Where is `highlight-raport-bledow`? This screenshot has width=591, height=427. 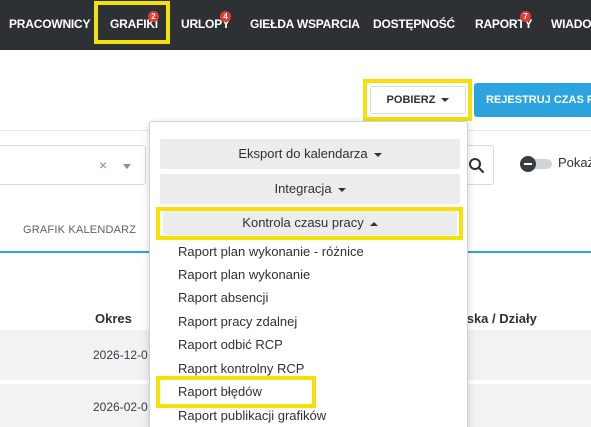 highlight-raport-bledow is located at coordinates (236, 392).